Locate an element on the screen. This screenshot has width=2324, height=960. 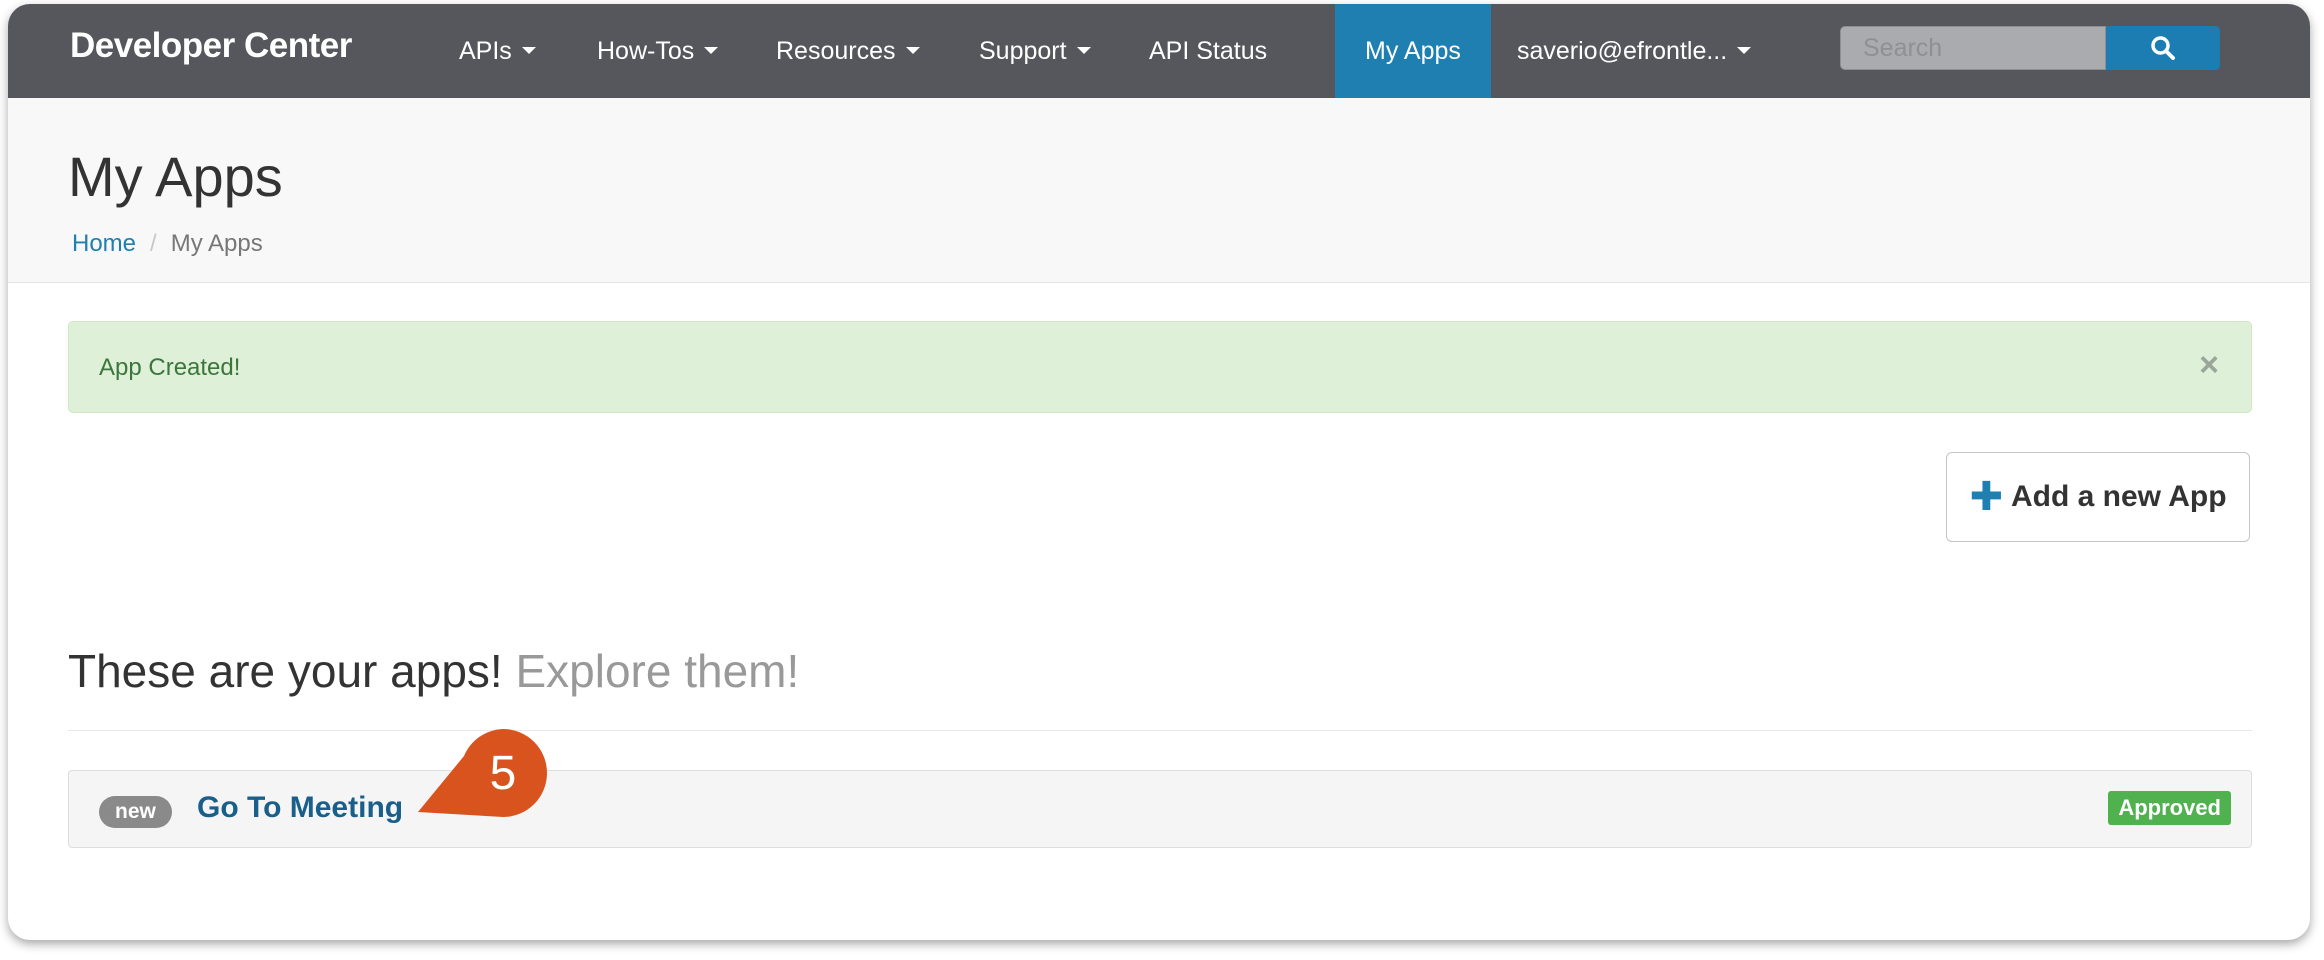
step-callout-marker: 5 is located at coordinates (480, 774).